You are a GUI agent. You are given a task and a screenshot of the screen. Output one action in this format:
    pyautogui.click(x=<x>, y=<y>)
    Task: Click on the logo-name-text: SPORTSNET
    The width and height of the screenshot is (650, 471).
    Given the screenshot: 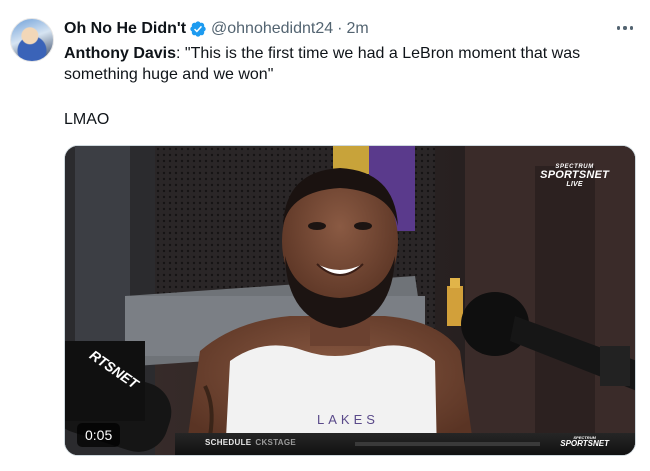 What is the action you would take?
    pyautogui.click(x=574, y=175)
    